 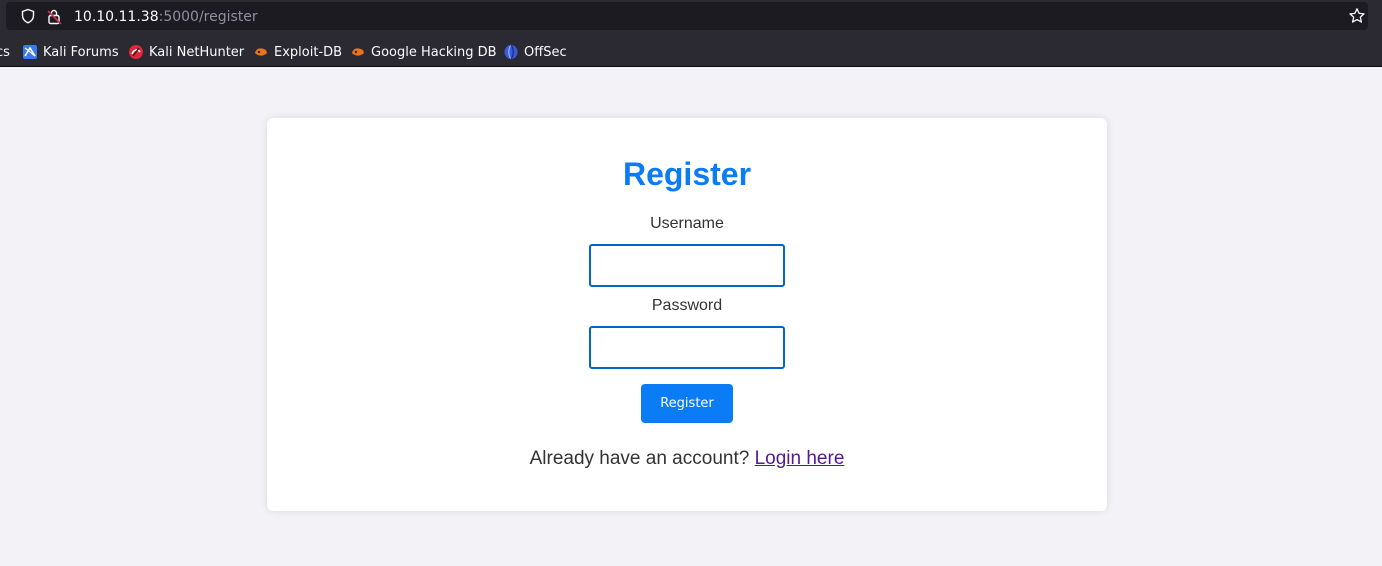 What do you see at coordinates (434, 52) in the screenshot?
I see `bookmark-label: Google Hacking DB` at bounding box center [434, 52].